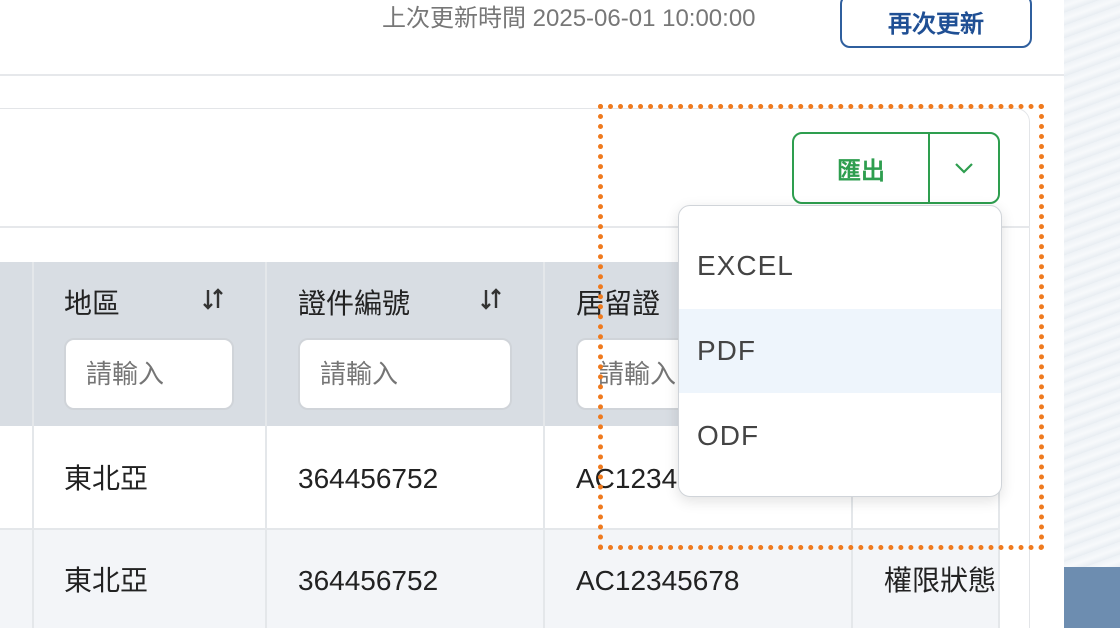  I want to click on export-menu: EXCEL PDF ODF, so click(840, 351).